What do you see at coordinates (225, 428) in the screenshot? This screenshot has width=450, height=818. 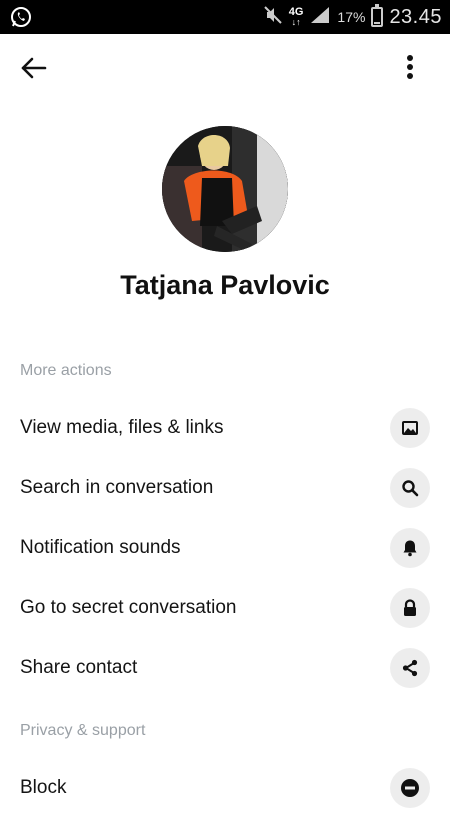 I see `view-media-files-links-item: View media, files & links` at bounding box center [225, 428].